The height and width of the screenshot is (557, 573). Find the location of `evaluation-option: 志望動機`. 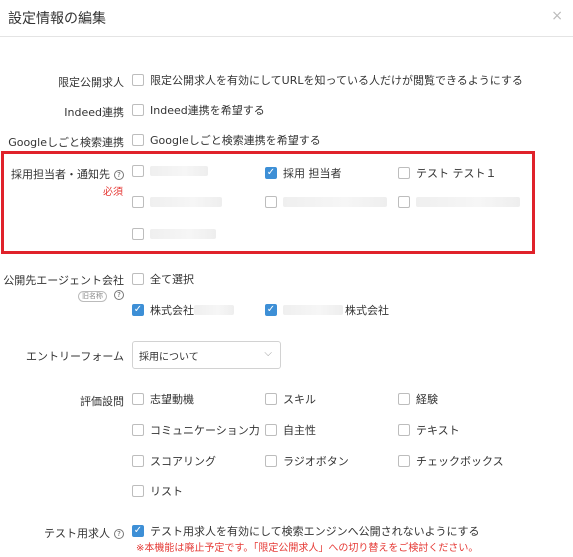

evaluation-option: 志望動機 is located at coordinates (163, 399).